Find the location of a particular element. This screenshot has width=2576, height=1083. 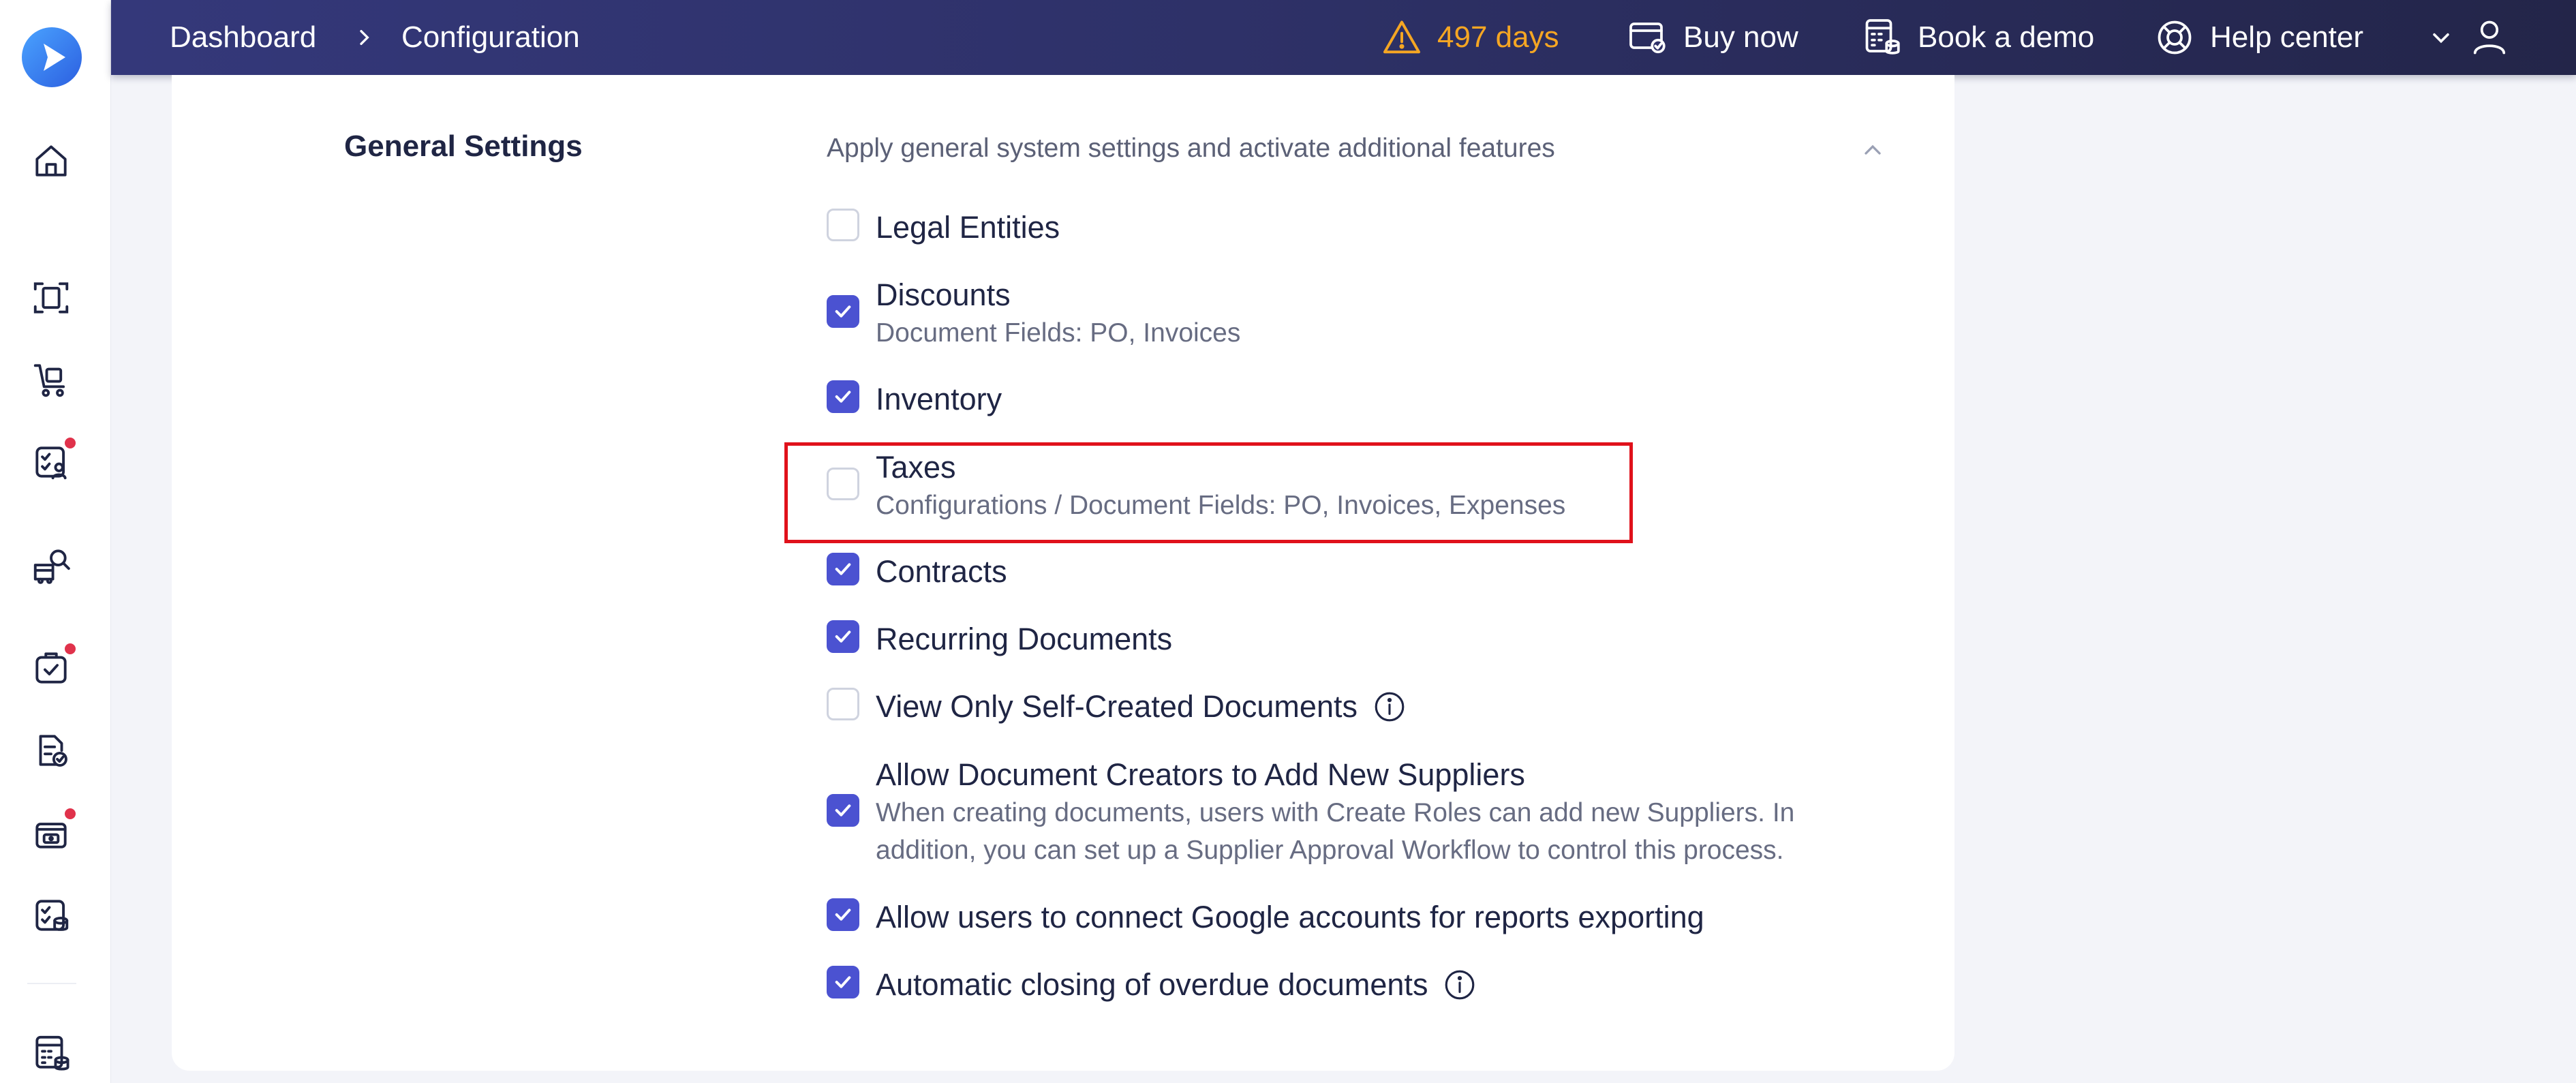

checklist-icon is located at coordinates (51, 915).